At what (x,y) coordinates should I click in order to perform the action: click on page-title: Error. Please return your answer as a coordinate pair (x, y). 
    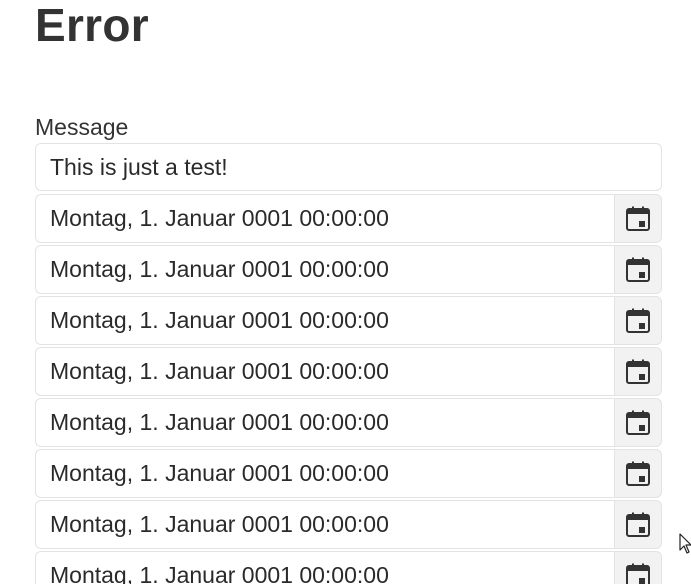
    Looking at the image, I should click on (92, 25).